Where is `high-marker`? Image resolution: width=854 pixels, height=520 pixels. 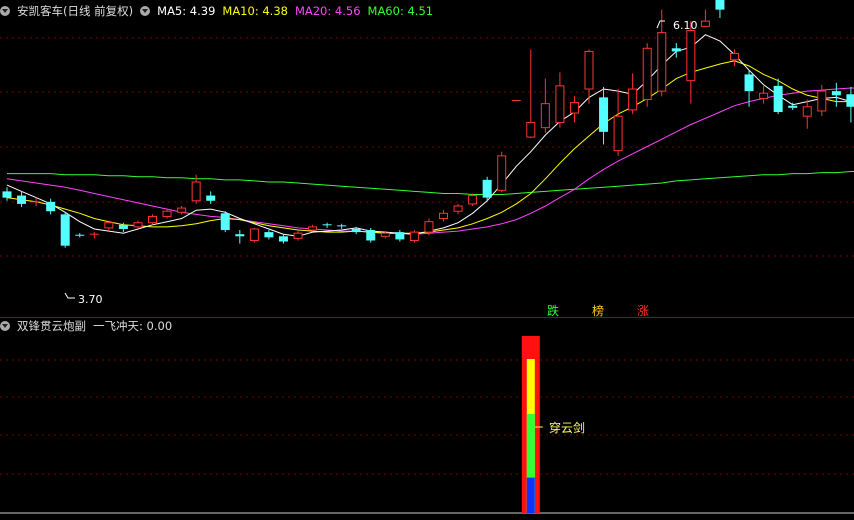 high-marker is located at coordinates (660, 24).